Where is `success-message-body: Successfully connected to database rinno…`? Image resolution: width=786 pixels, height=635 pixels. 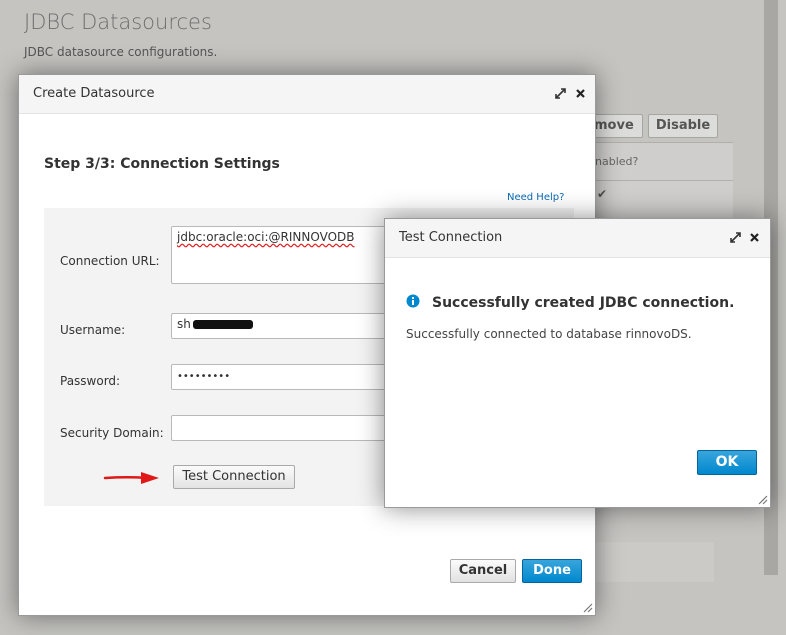 success-message-body: Successfully connected to database rinno… is located at coordinates (549, 334).